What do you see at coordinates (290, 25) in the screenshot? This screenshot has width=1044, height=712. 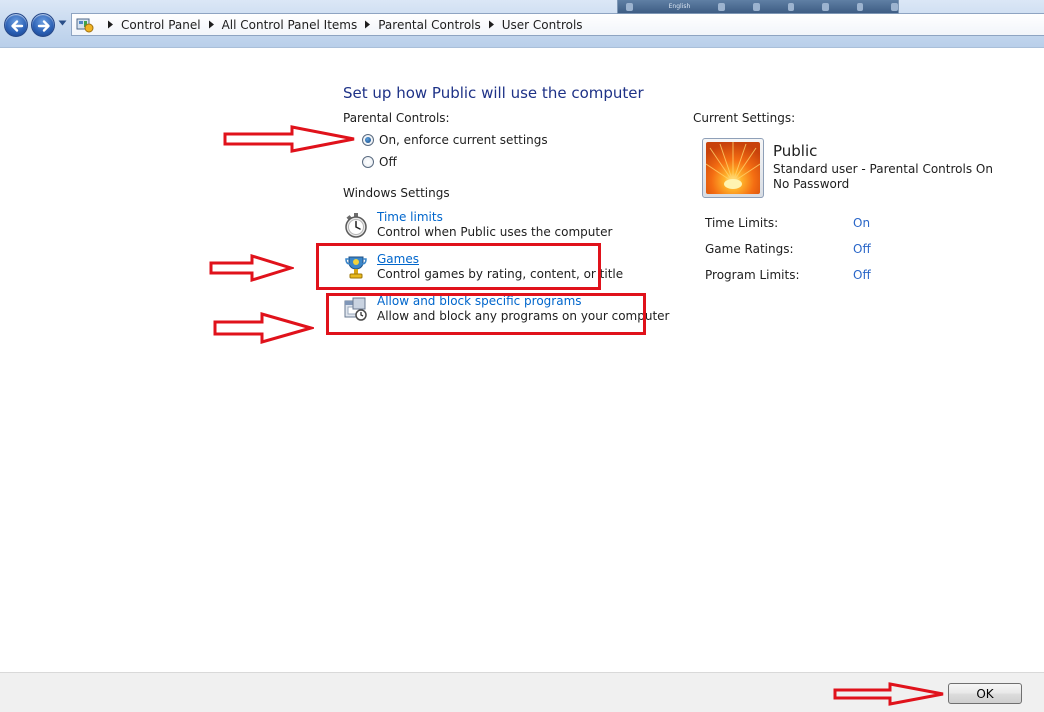 I see `breadcrumb-all-items: All Control Panel Items` at bounding box center [290, 25].